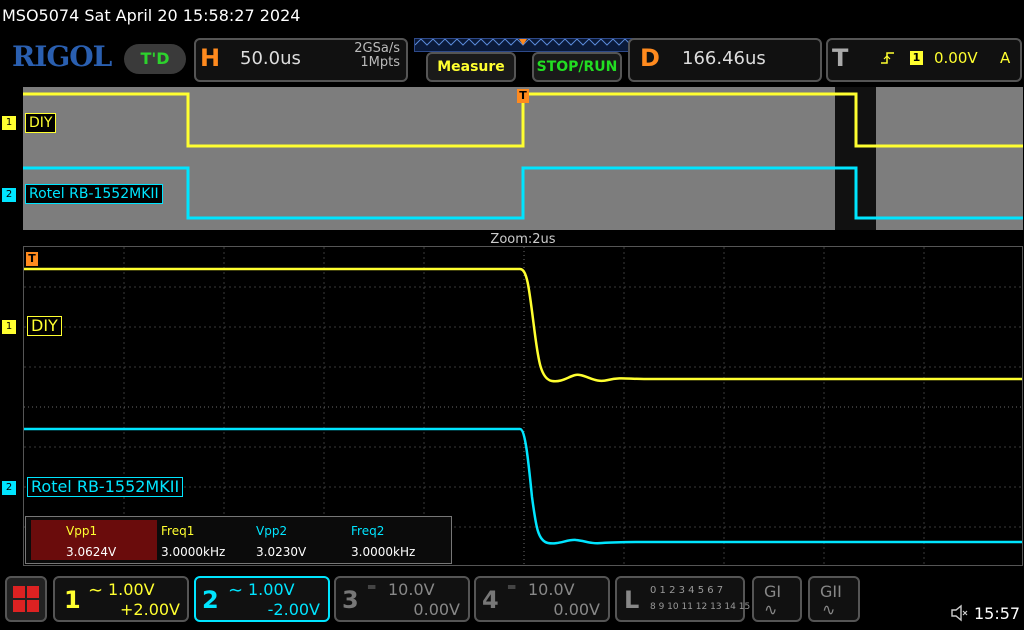  Describe the element at coordinates (411, 589) in the screenshot. I see `ch3-scale: 10.0V` at that location.